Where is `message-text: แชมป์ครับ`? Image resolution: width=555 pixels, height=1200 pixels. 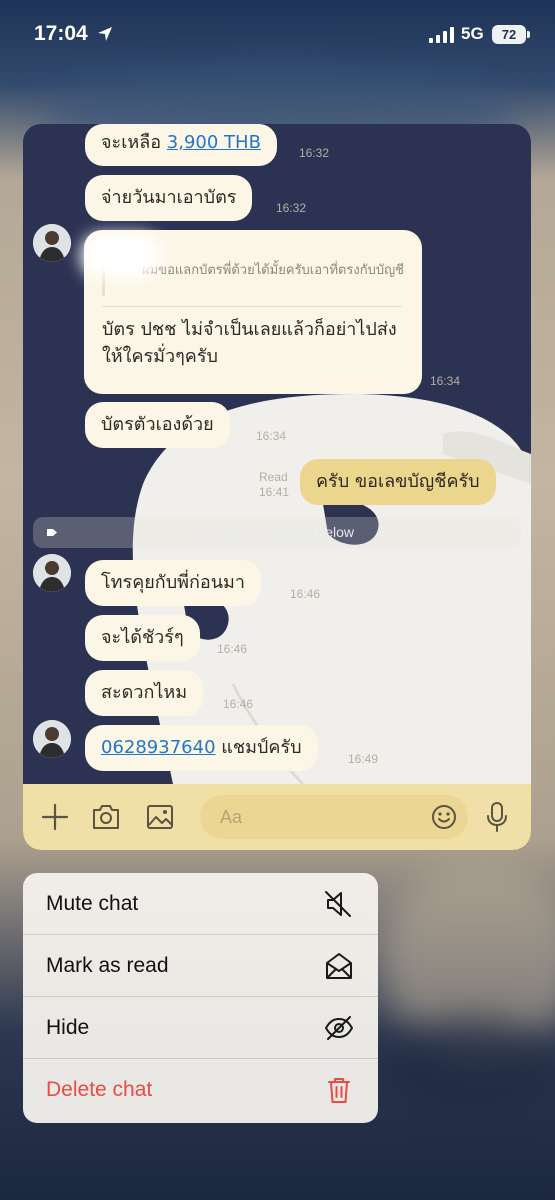
message-text: แชมป์ครับ is located at coordinates (258, 747).